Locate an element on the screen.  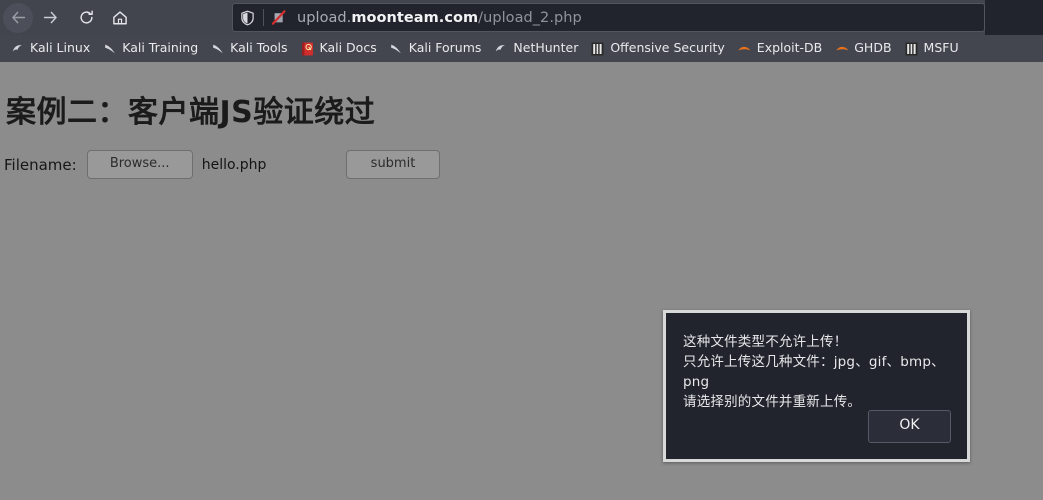
bookmark-ghdb: GHDB is located at coordinates (862, 49).